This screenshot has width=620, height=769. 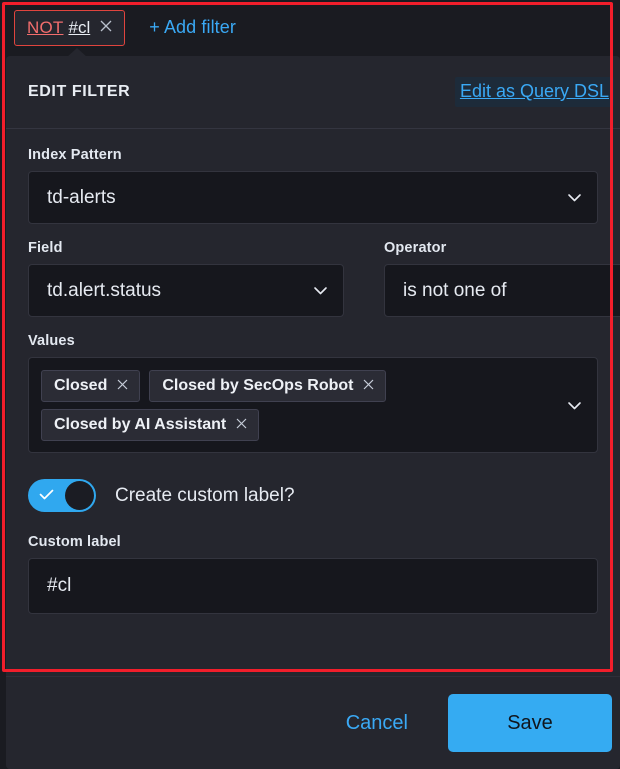 What do you see at coordinates (45, 248) in the screenshot?
I see `field-label: Field` at bounding box center [45, 248].